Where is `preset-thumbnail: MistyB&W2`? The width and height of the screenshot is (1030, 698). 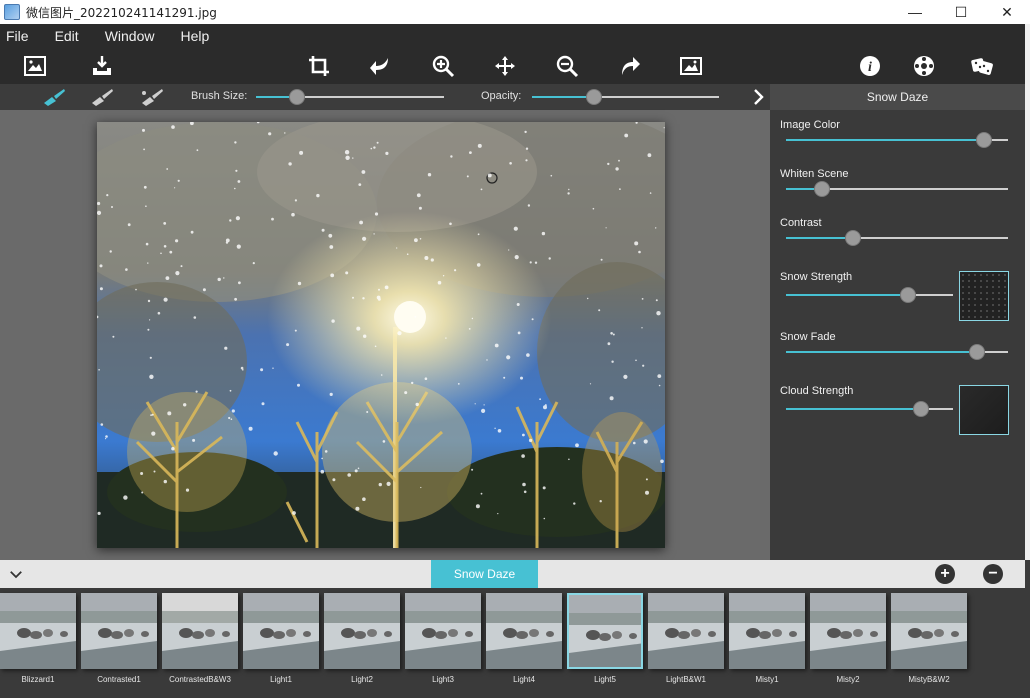 preset-thumbnail: MistyB&W2 is located at coordinates (929, 638).